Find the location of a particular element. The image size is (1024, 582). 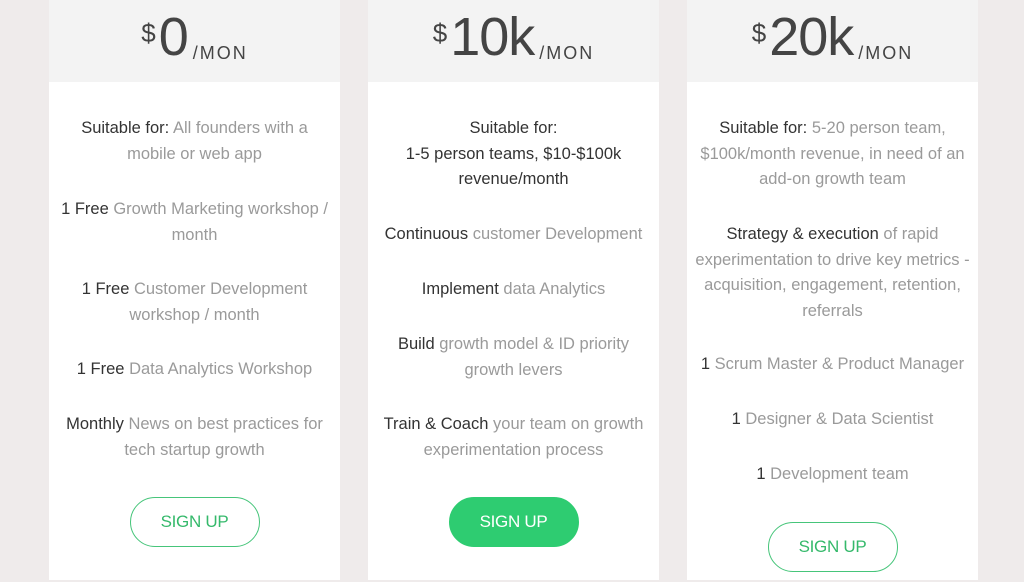

feature-strong: Train & Coach is located at coordinates (436, 424).